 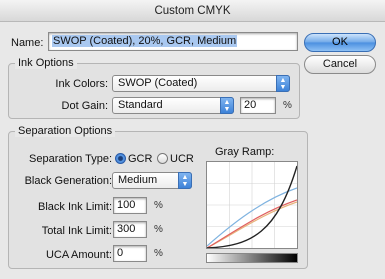 I want to click on separation-type-label: Separation Type:, so click(x=70, y=159).